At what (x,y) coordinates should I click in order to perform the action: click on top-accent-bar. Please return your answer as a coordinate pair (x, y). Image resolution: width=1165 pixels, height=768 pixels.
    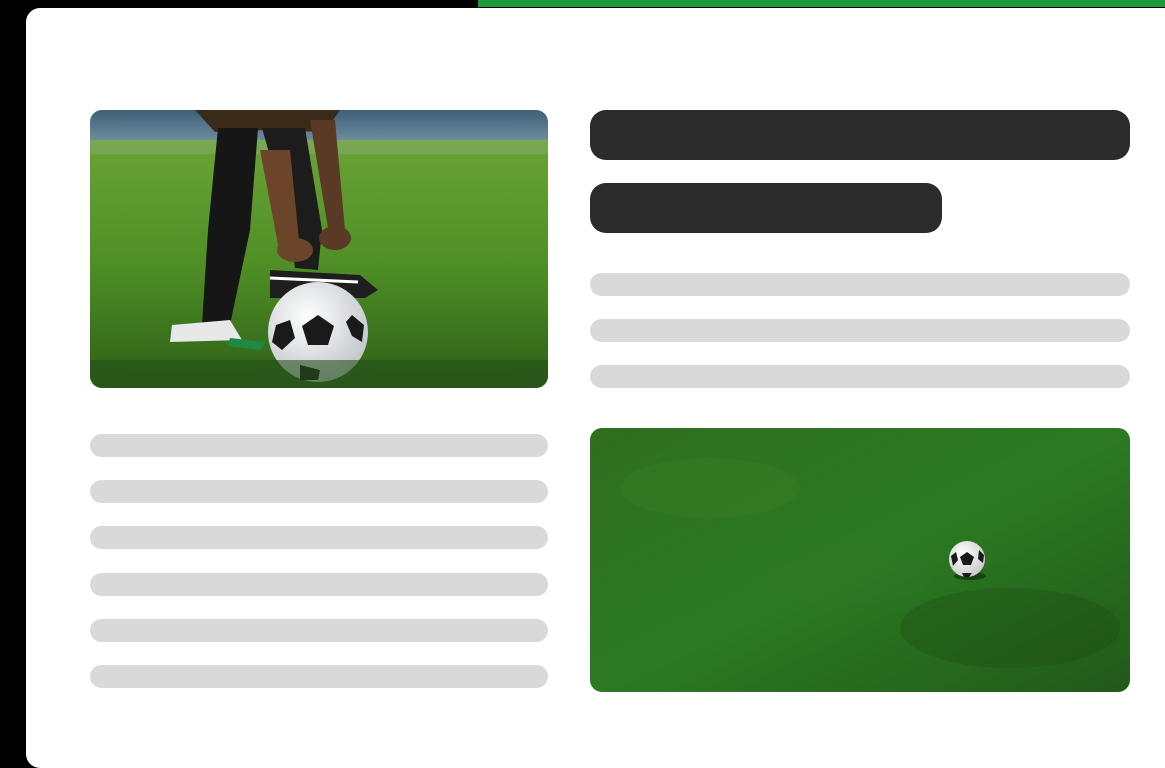
    Looking at the image, I should click on (821, 3).